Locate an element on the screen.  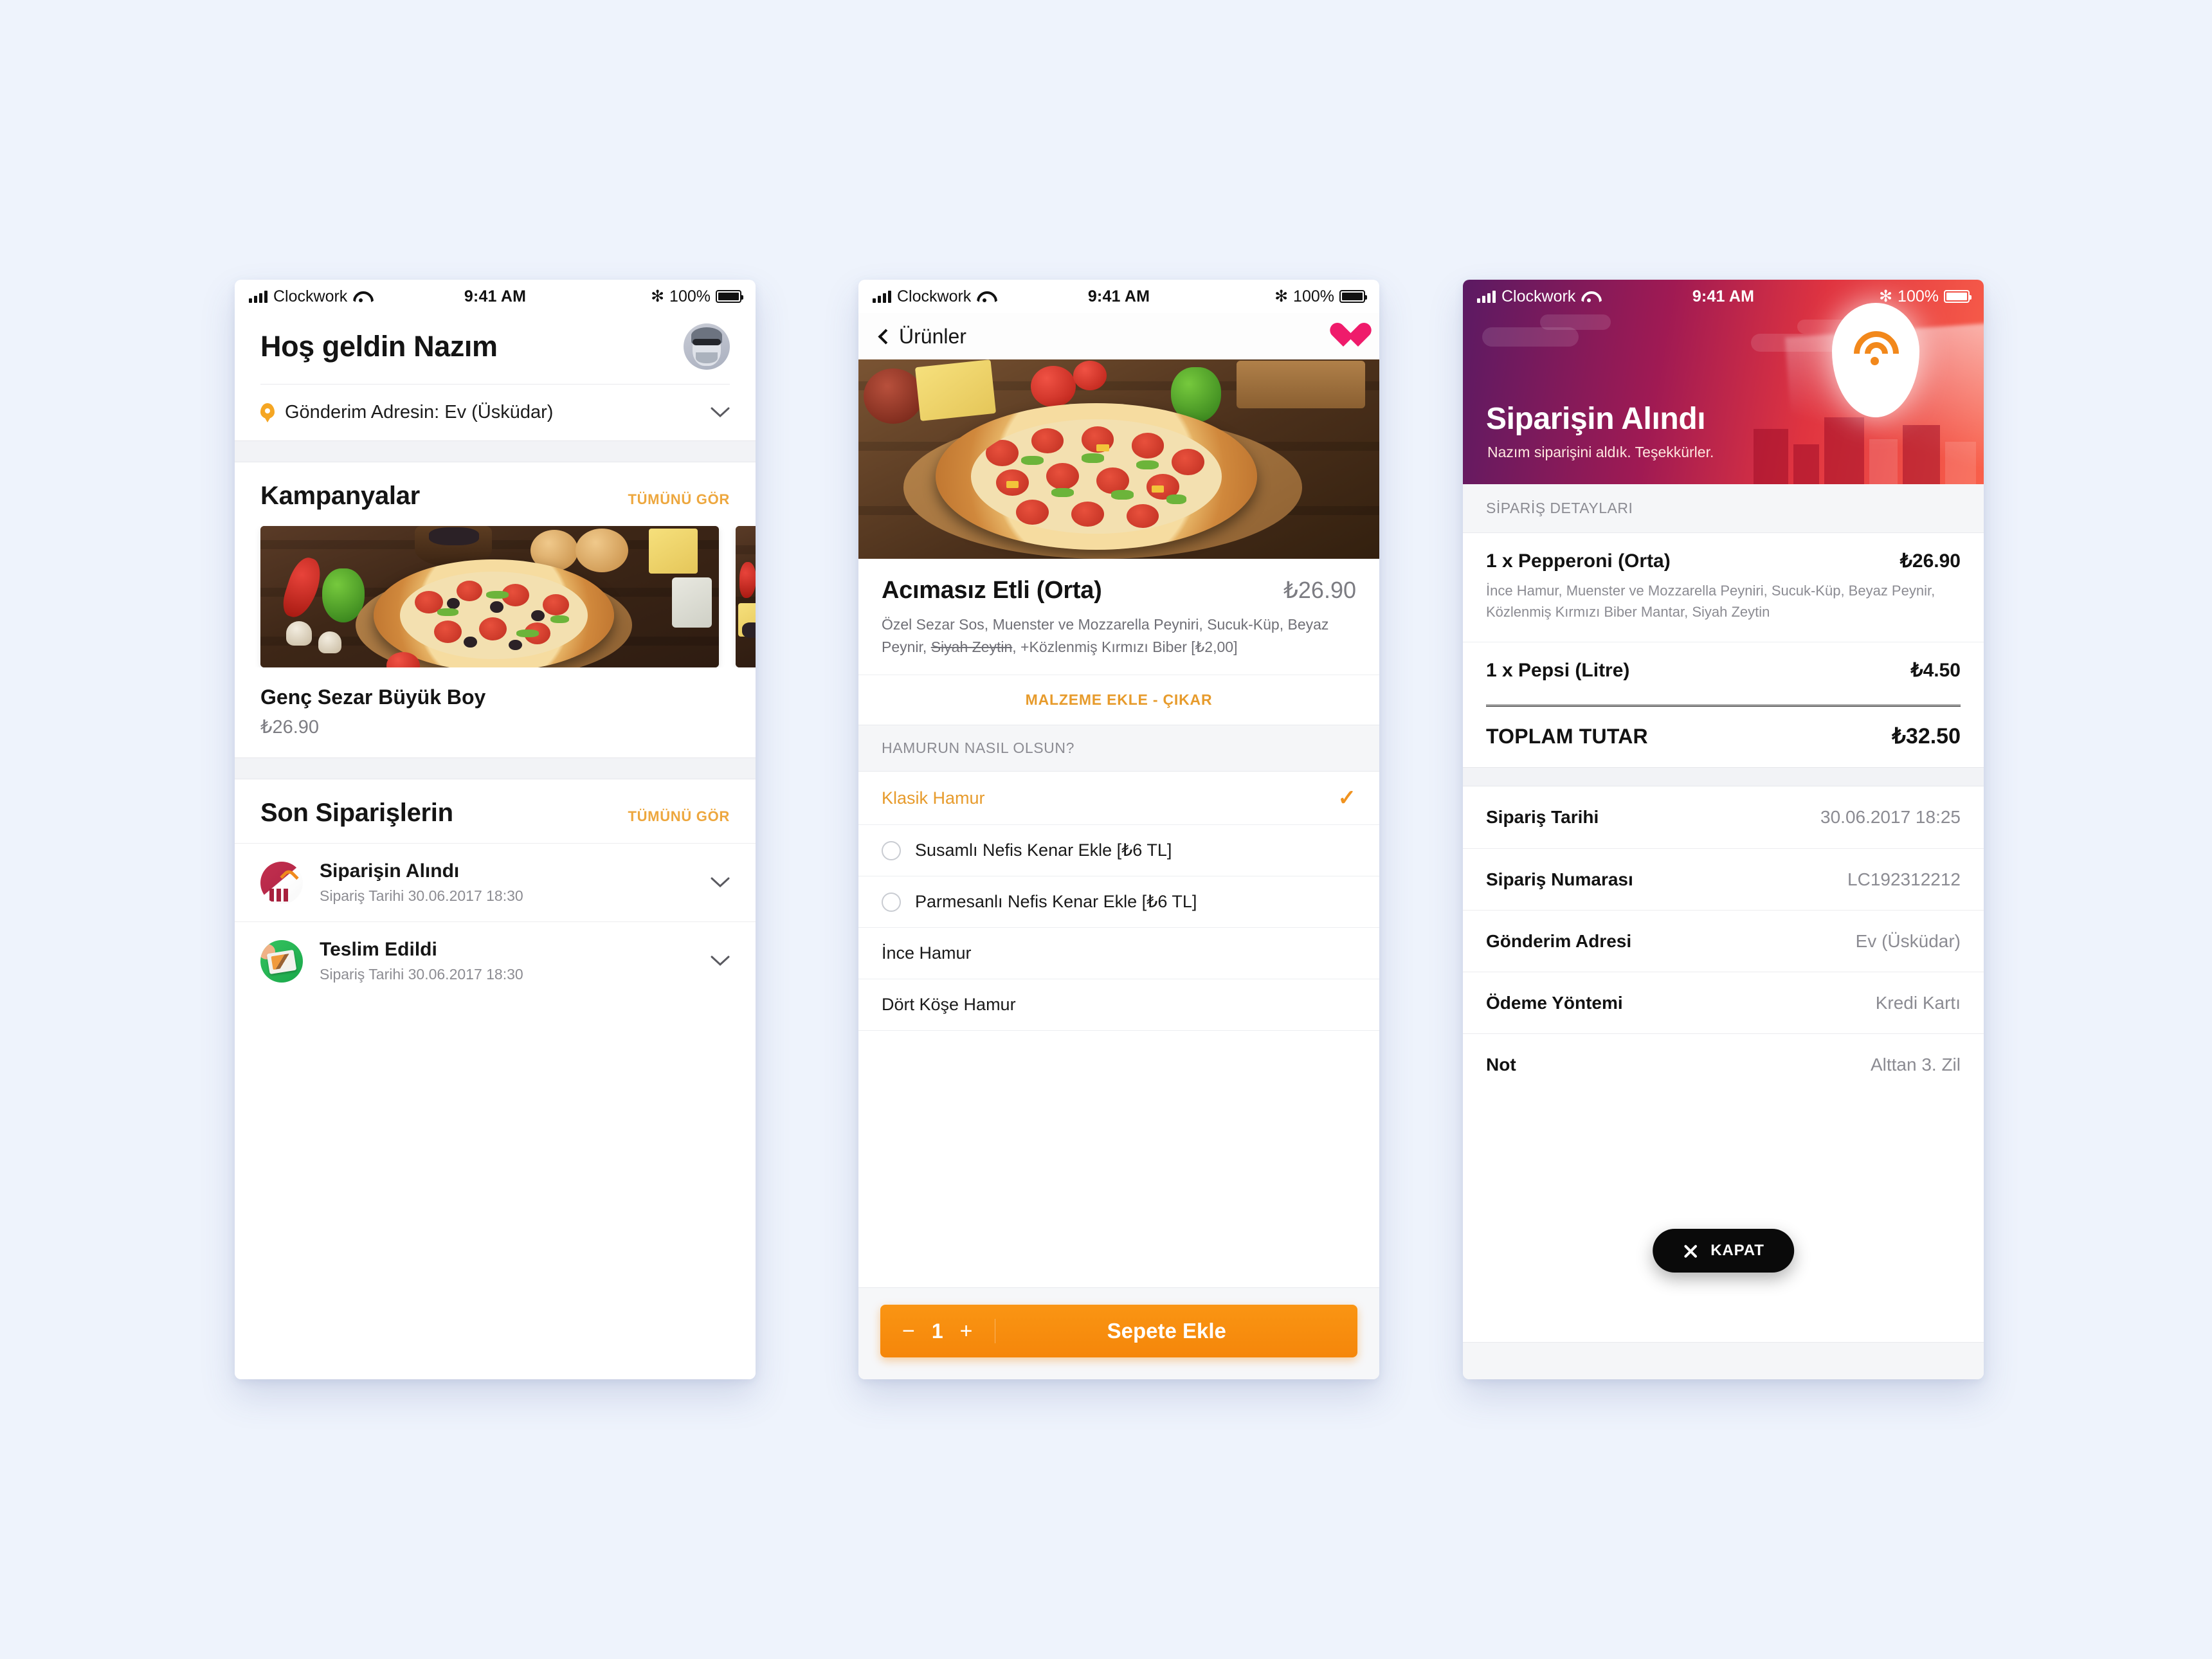
campaign-carousel is located at coordinates (495, 596).